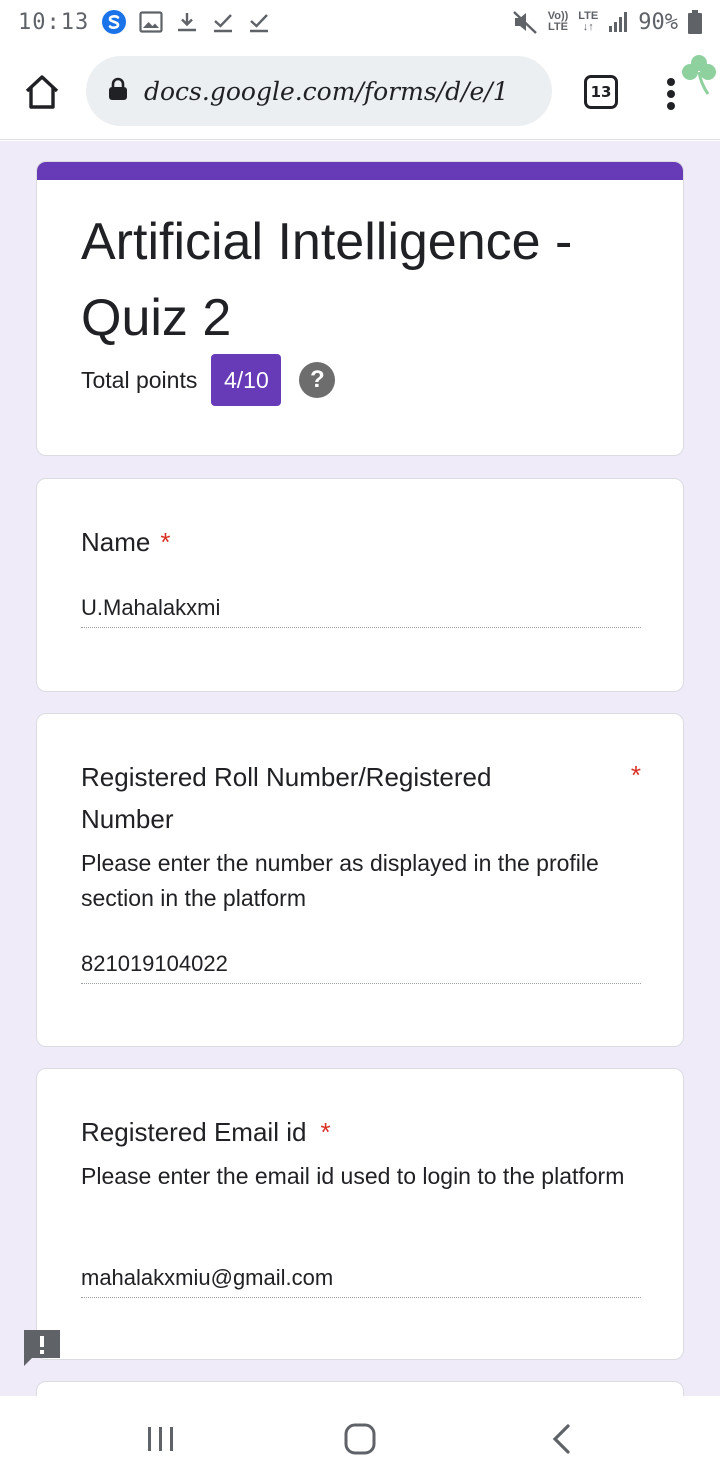 This screenshot has width=720, height=1480. I want to click on recents-button, so click(161, 1439).